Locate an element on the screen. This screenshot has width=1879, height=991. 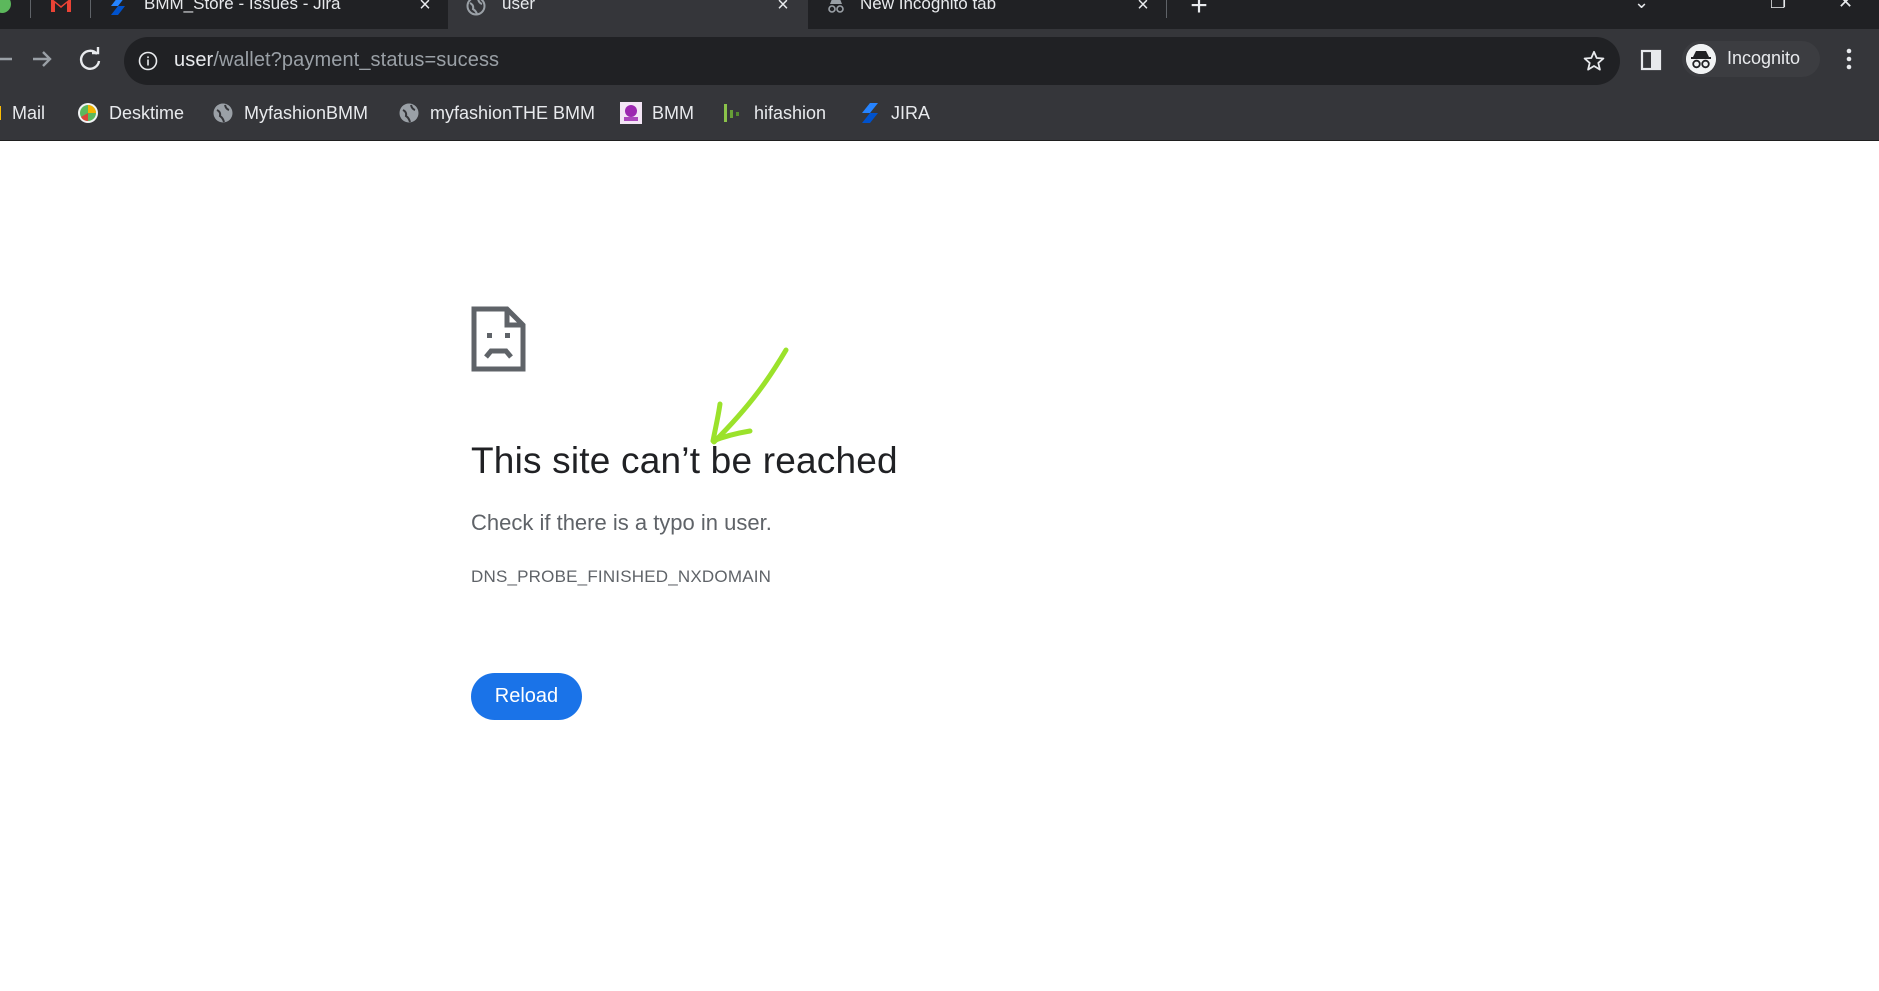
bookmark-bmm: BMM is located at coordinates (657, 113).